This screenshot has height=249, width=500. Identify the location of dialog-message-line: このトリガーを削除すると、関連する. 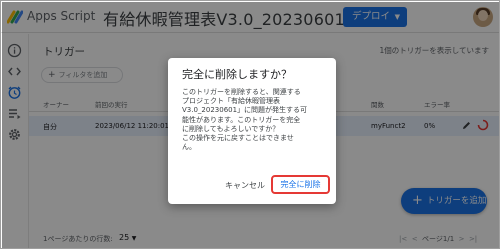
(241, 92).